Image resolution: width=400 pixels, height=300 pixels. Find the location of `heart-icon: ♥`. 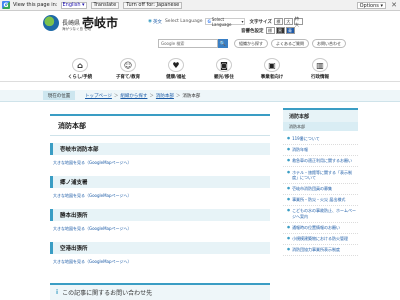

heart-icon: ♥ is located at coordinates (176, 65).